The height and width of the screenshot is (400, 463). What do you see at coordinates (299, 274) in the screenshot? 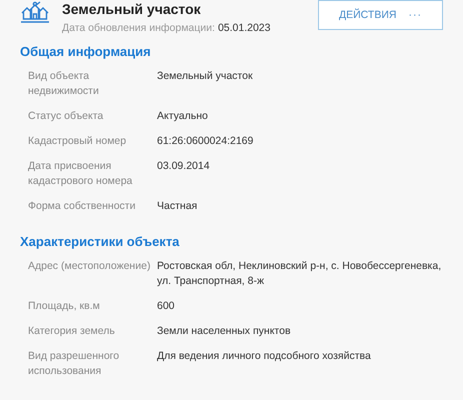
I see `field-value: Ростовская обл, Неклиновский р-н, с. Новобессергеневка, ул. Транспортная, 8-ж` at bounding box center [299, 274].